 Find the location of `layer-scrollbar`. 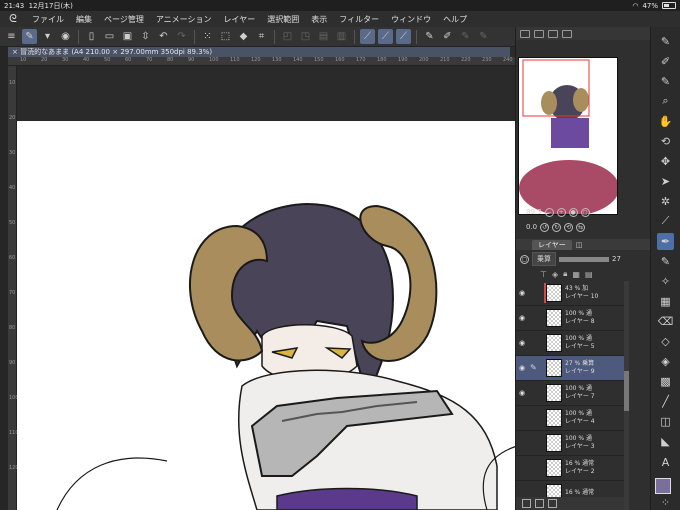

layer-scrollbar is located at coordinates (626, 395).